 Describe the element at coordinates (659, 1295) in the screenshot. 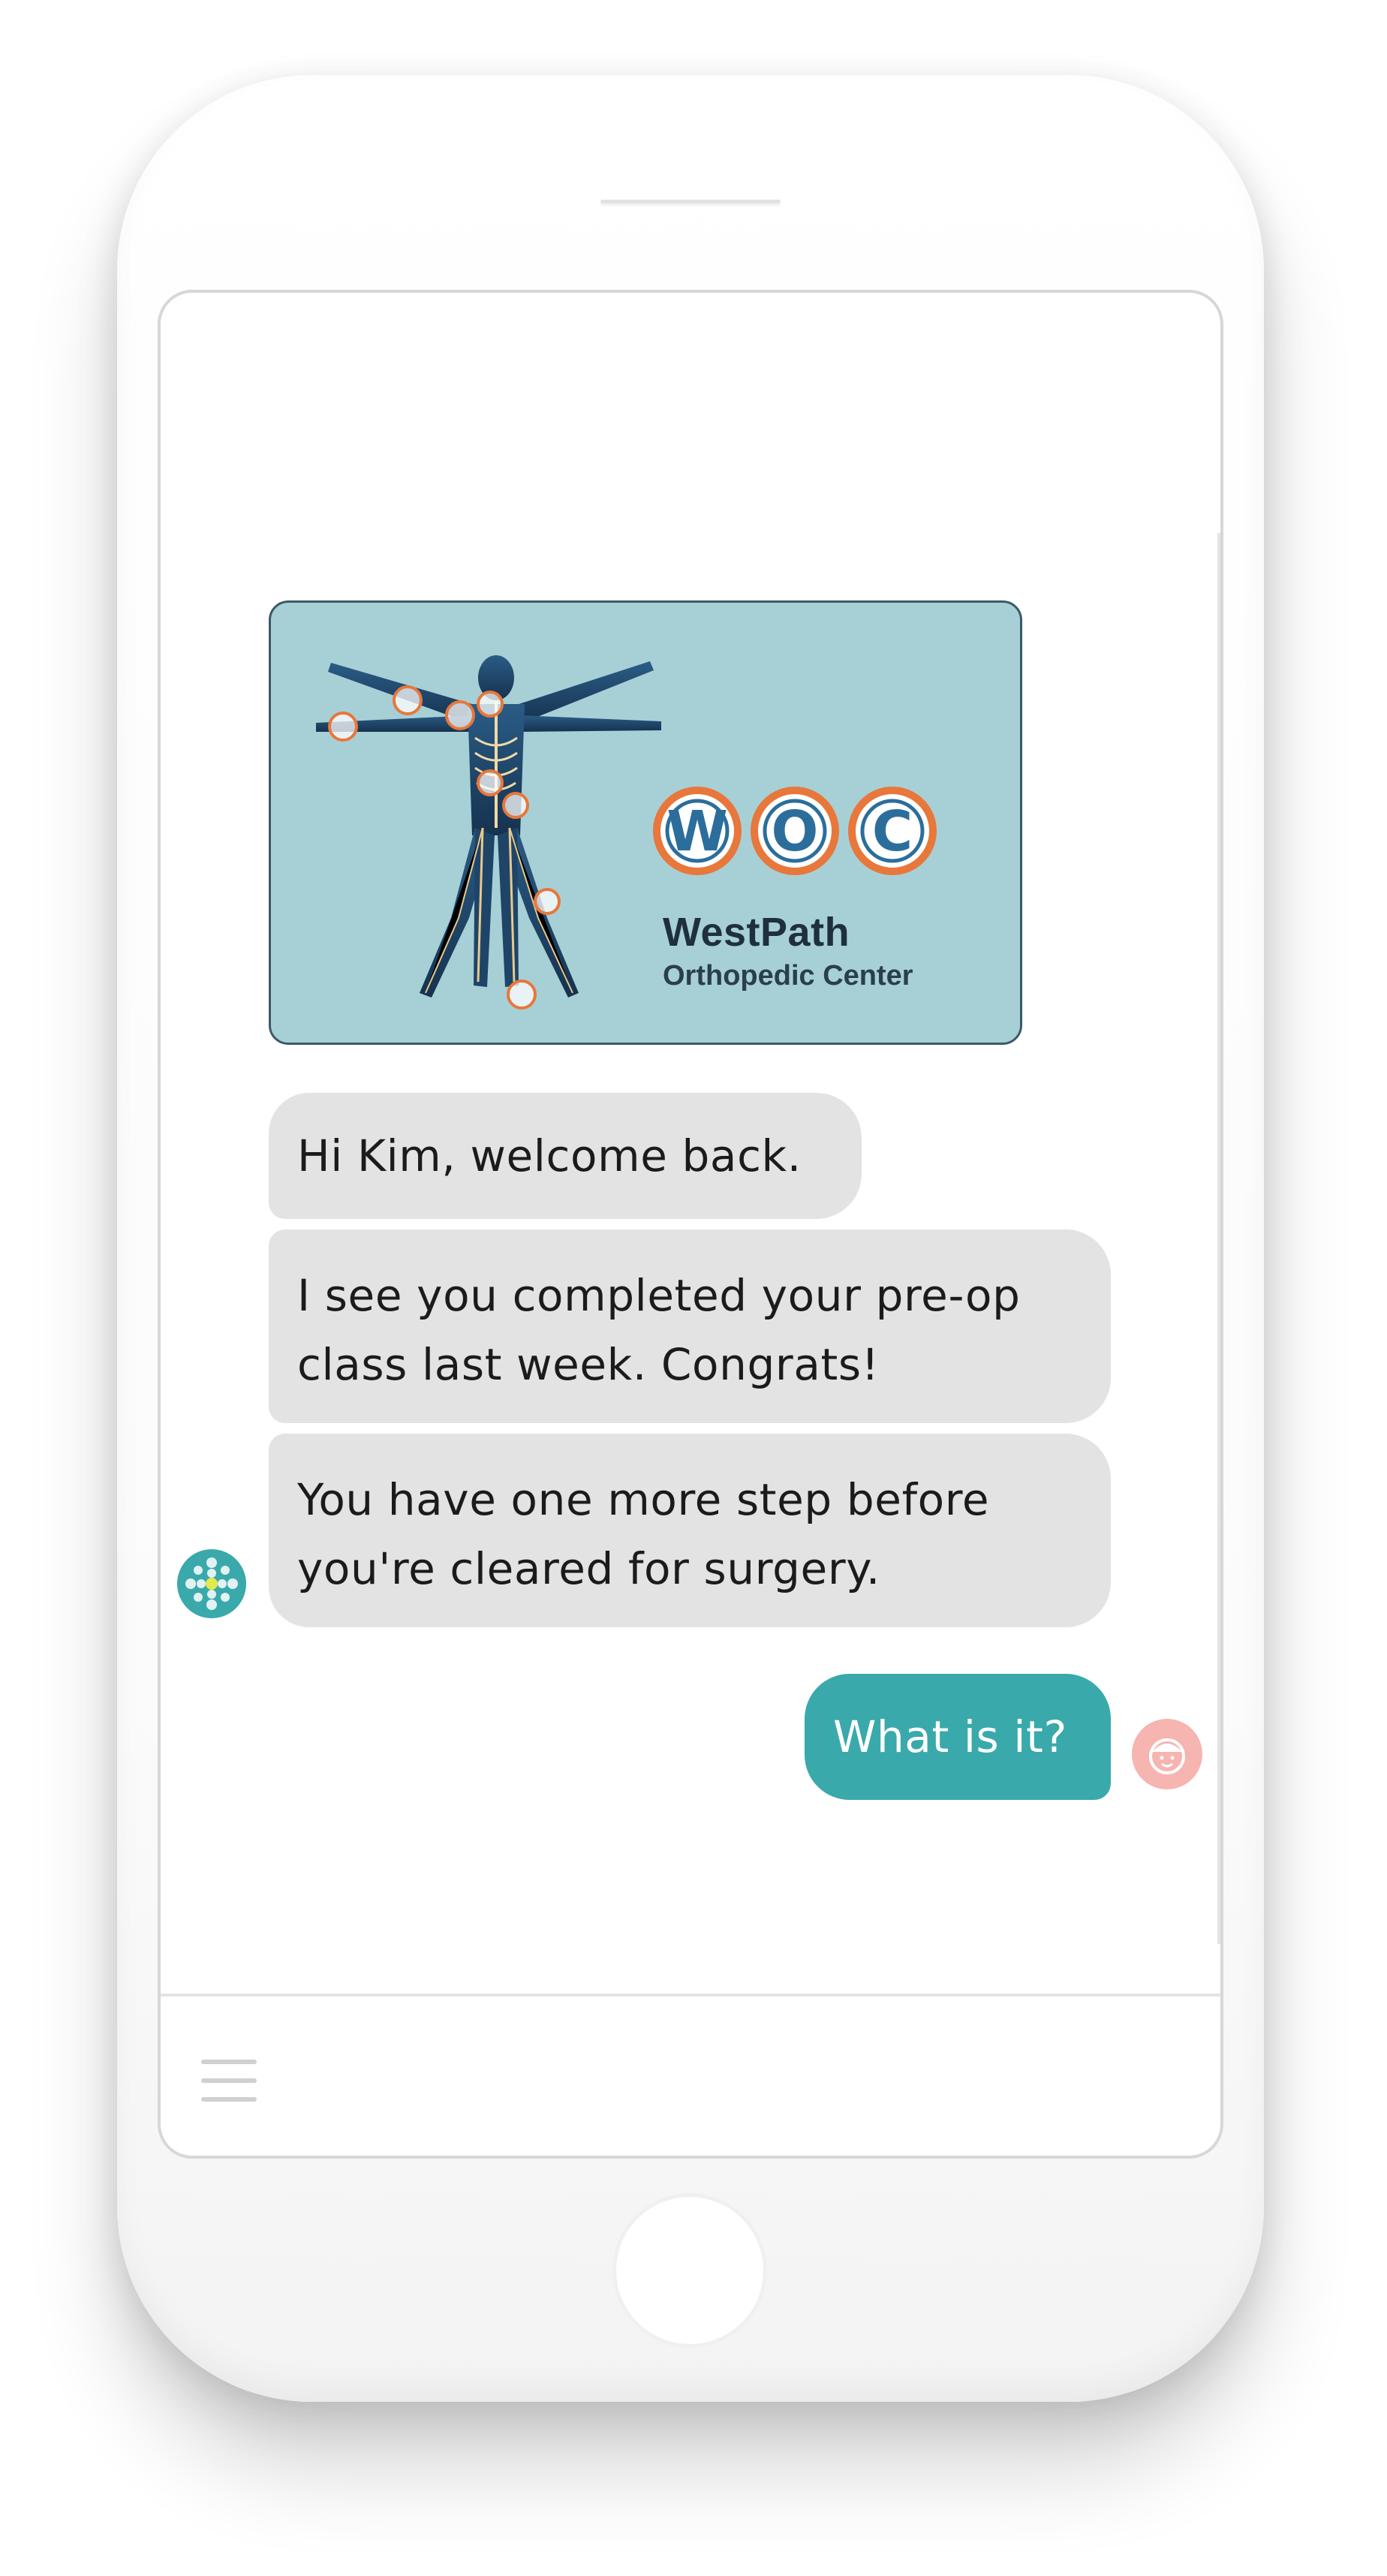

I see `message-line: I see you completed your pre-op` at that location.